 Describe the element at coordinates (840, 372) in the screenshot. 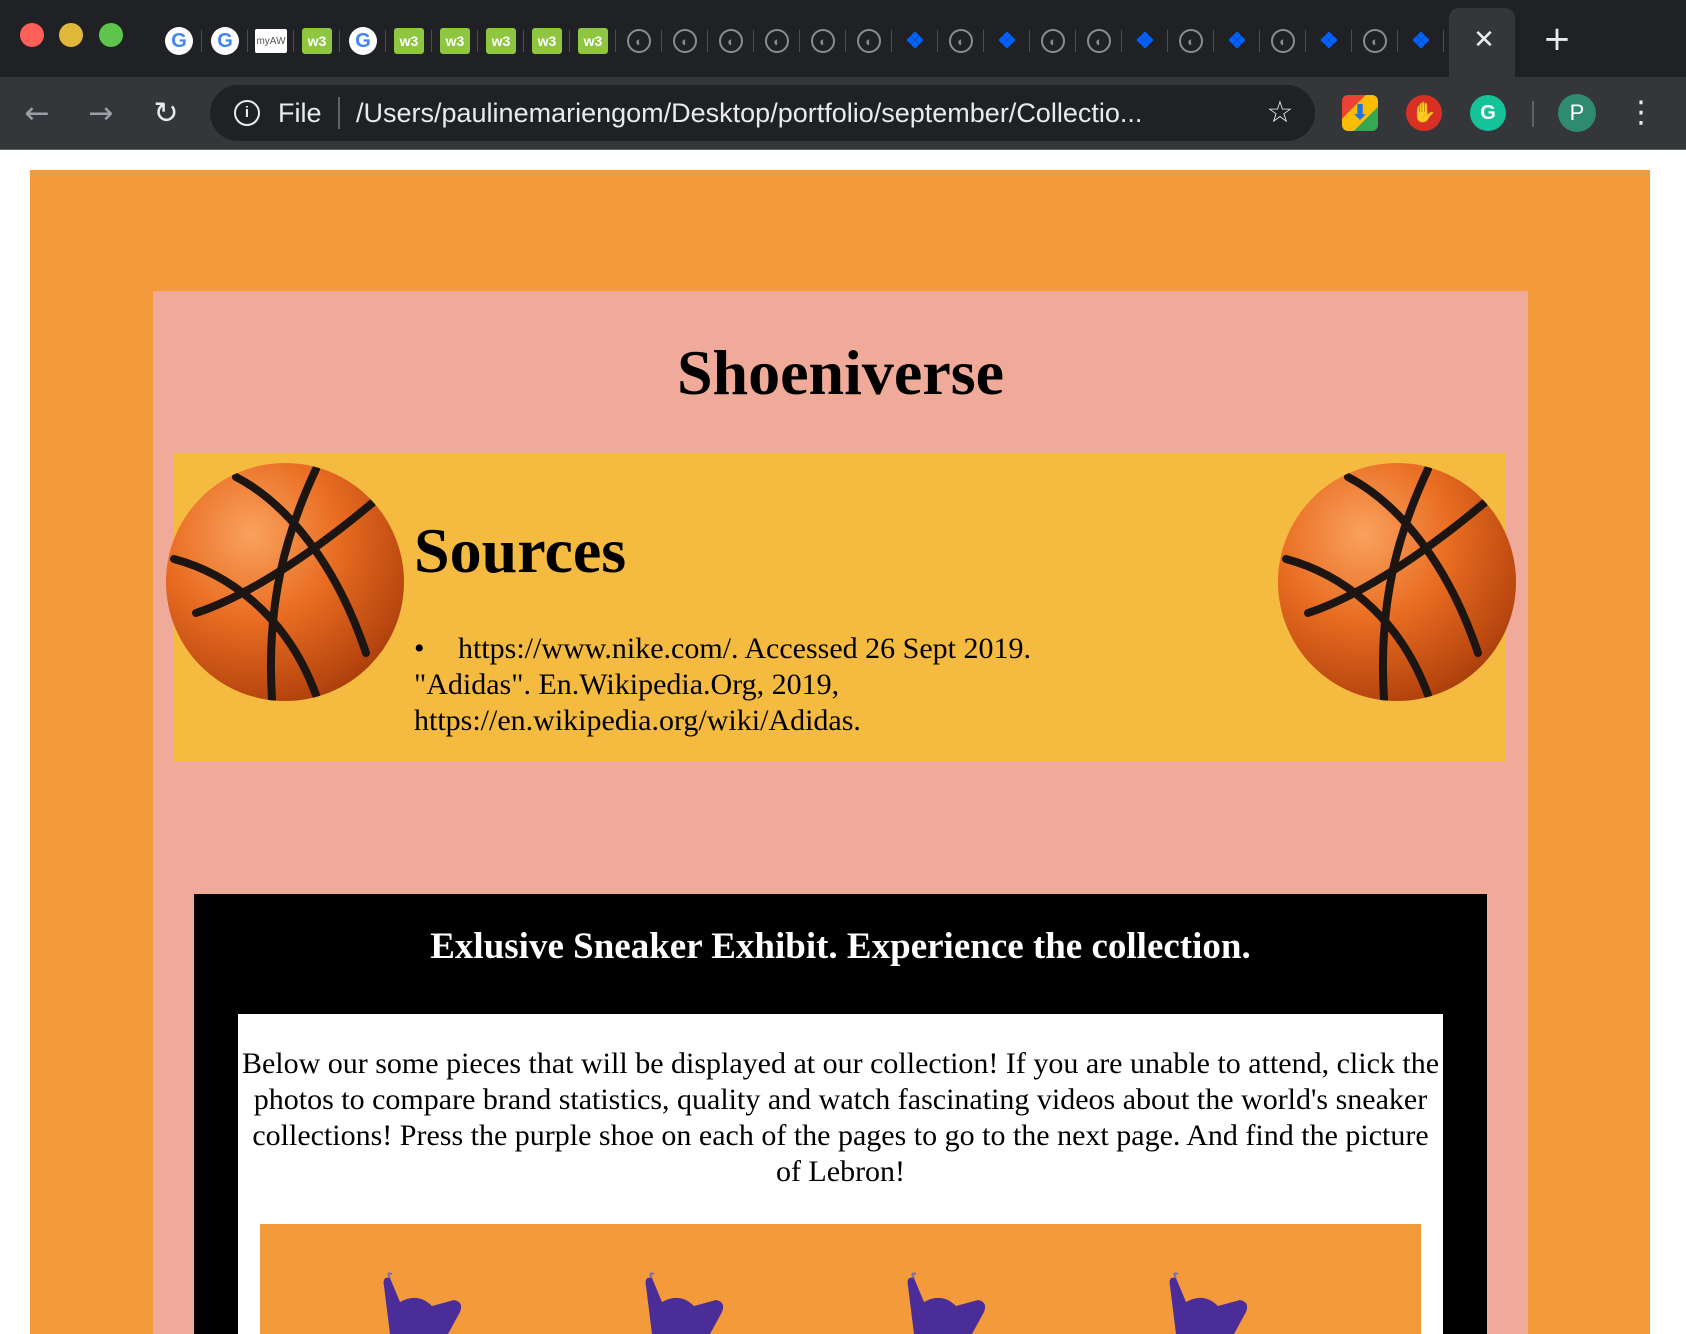

I see `site-title: Shoeniverse` at that location.